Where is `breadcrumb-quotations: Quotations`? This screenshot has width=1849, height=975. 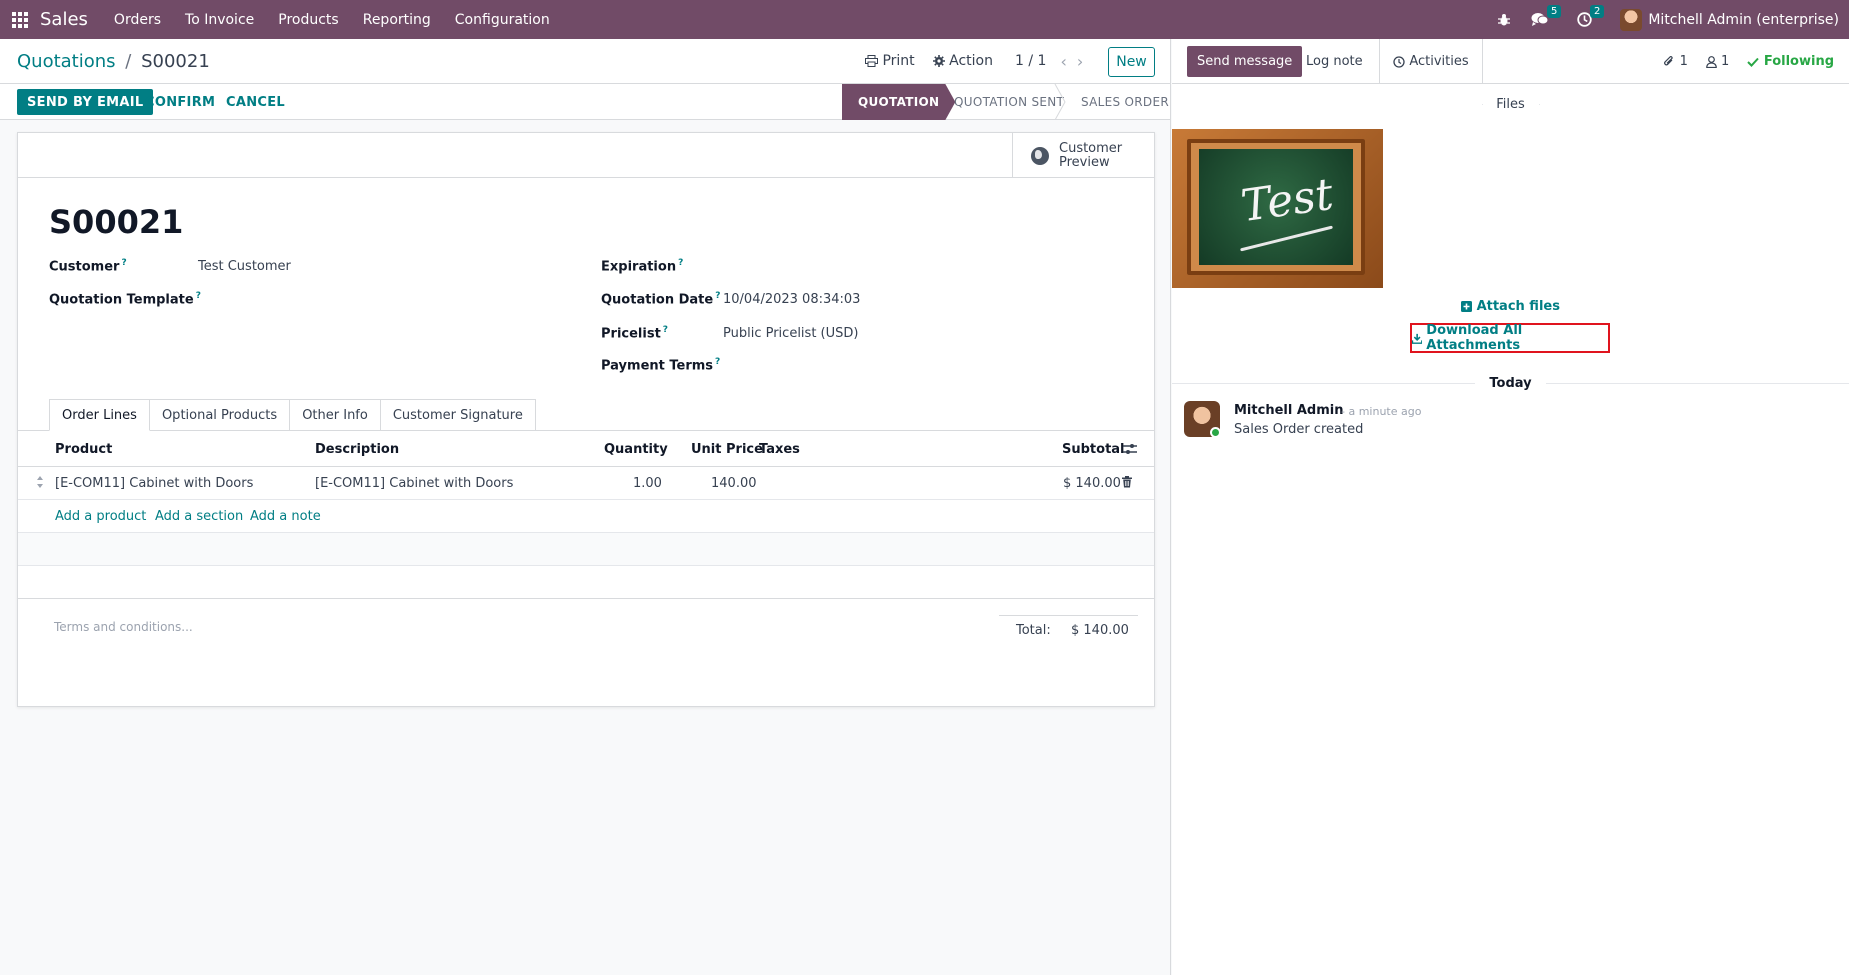 breadcrumb-quotations: Quotations is located at coordinates (66, 61).